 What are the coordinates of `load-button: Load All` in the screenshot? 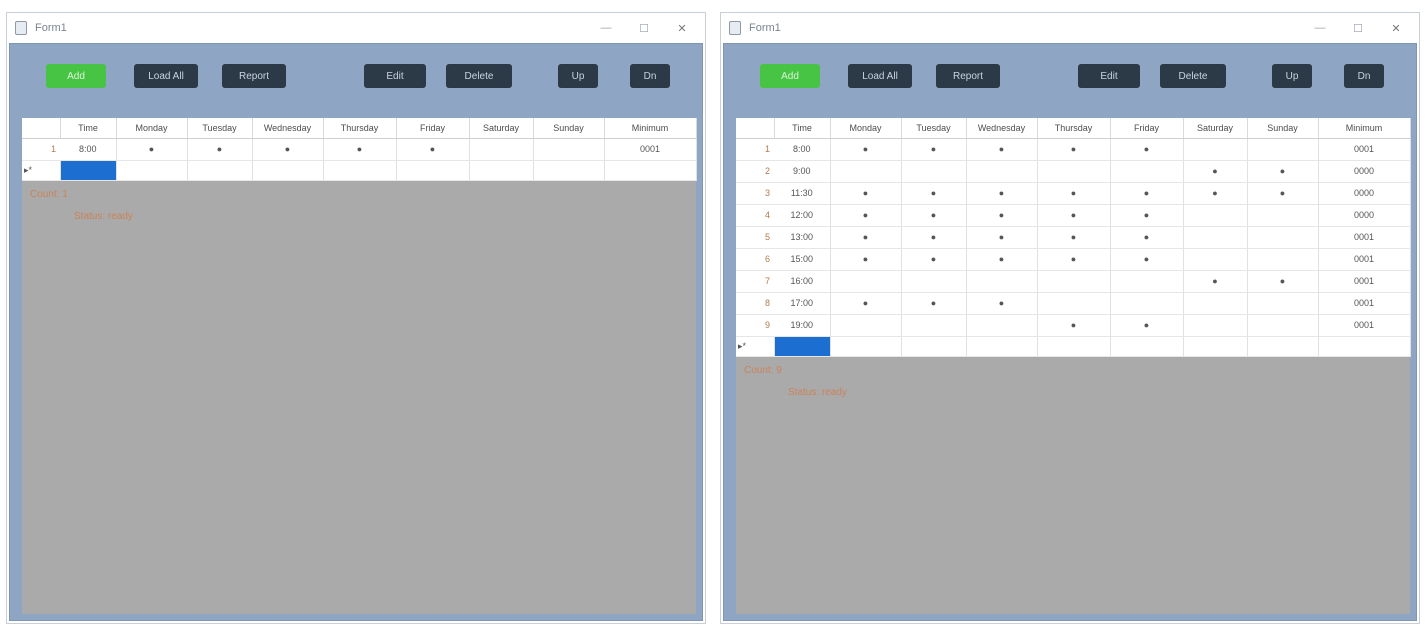 It's located at (166, 76).